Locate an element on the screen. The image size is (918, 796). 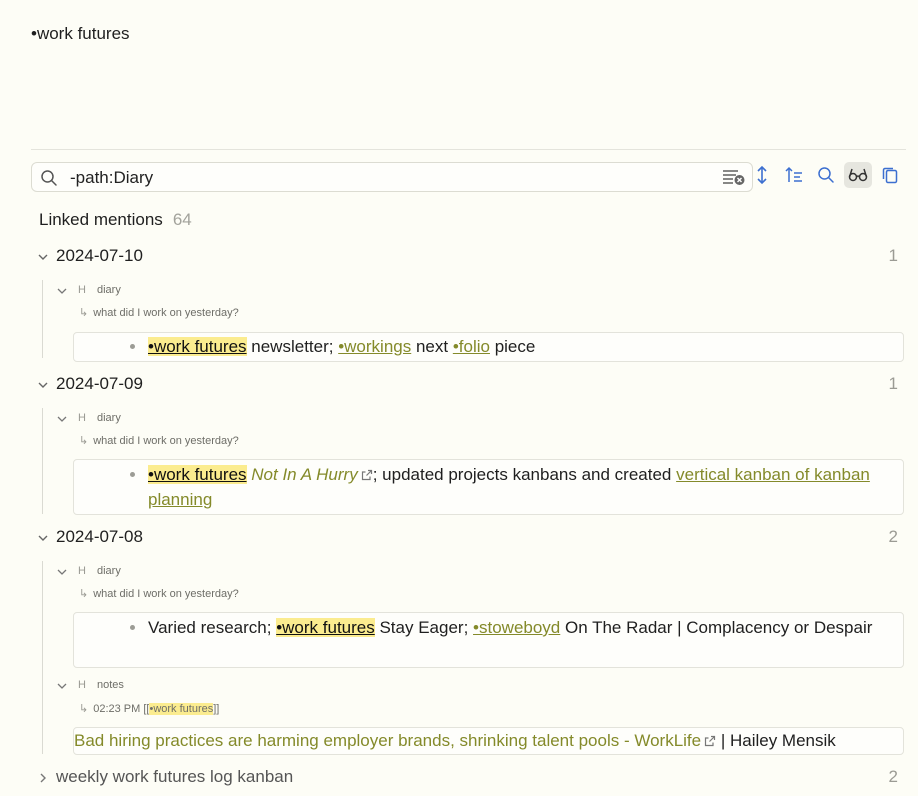
magnifier-icon is located at coordinates (826, 175).